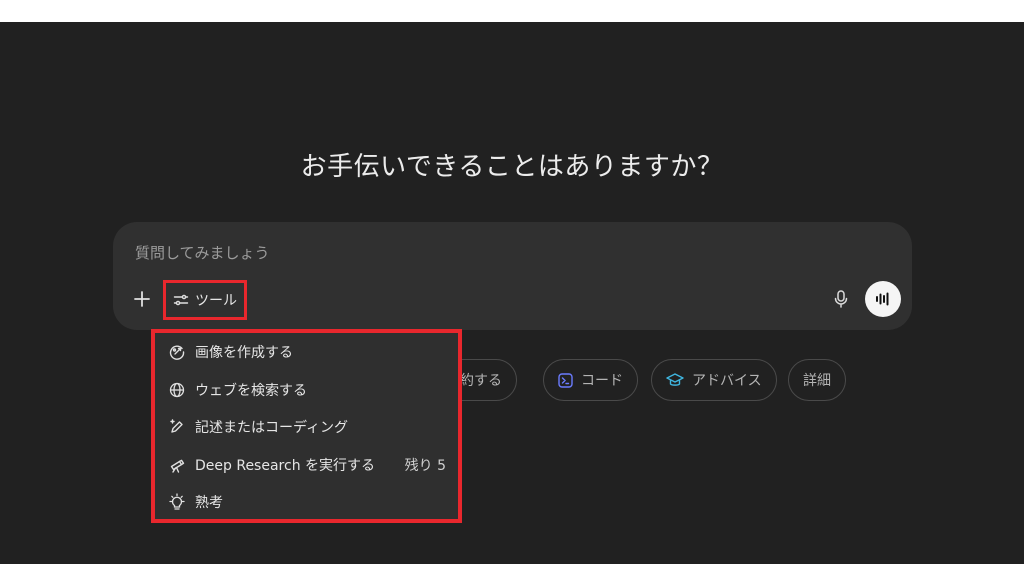 Image resolution: width=1024 pixels, height=587 pixels. Describe the element at coordinates (177, 465) in the screenshot. I see `telescope-icon` at that location.